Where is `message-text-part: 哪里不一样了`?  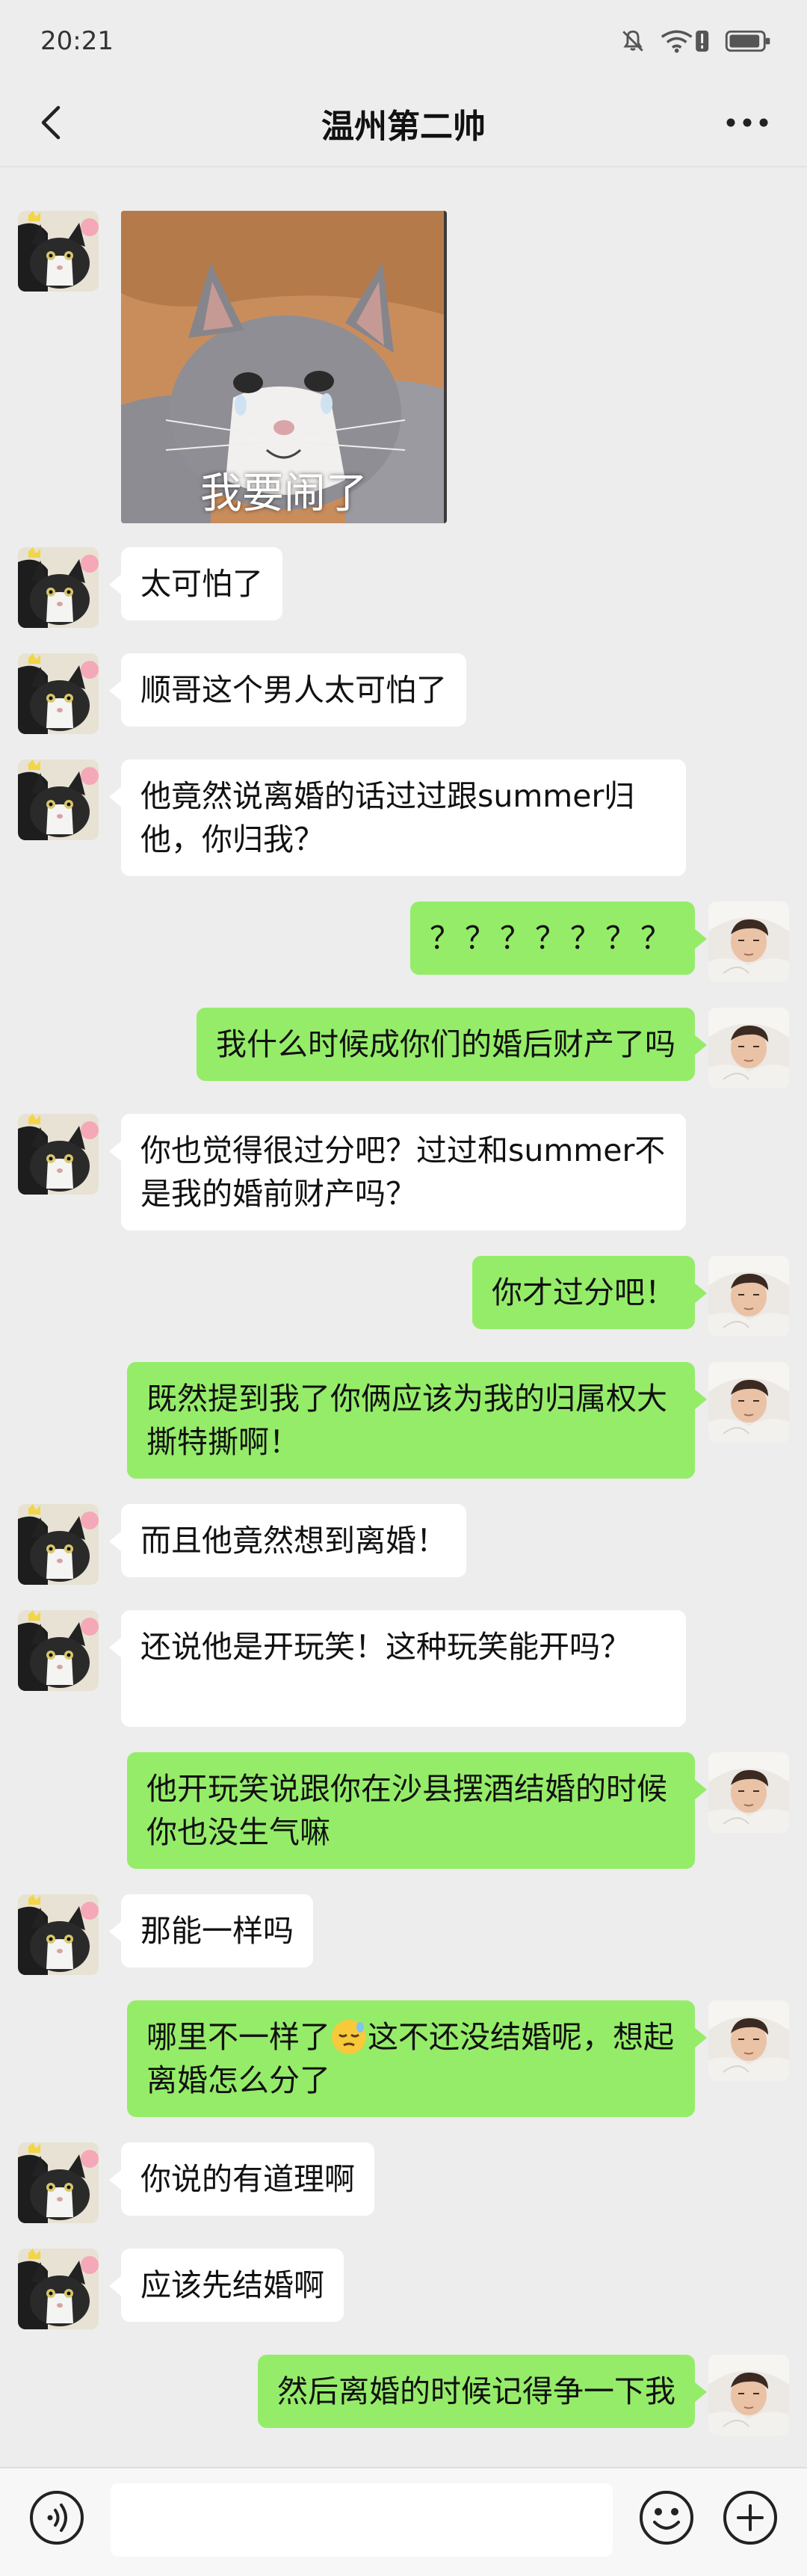
message-text-part: 哪里不一样了 is located at coordinates (238, 2037).